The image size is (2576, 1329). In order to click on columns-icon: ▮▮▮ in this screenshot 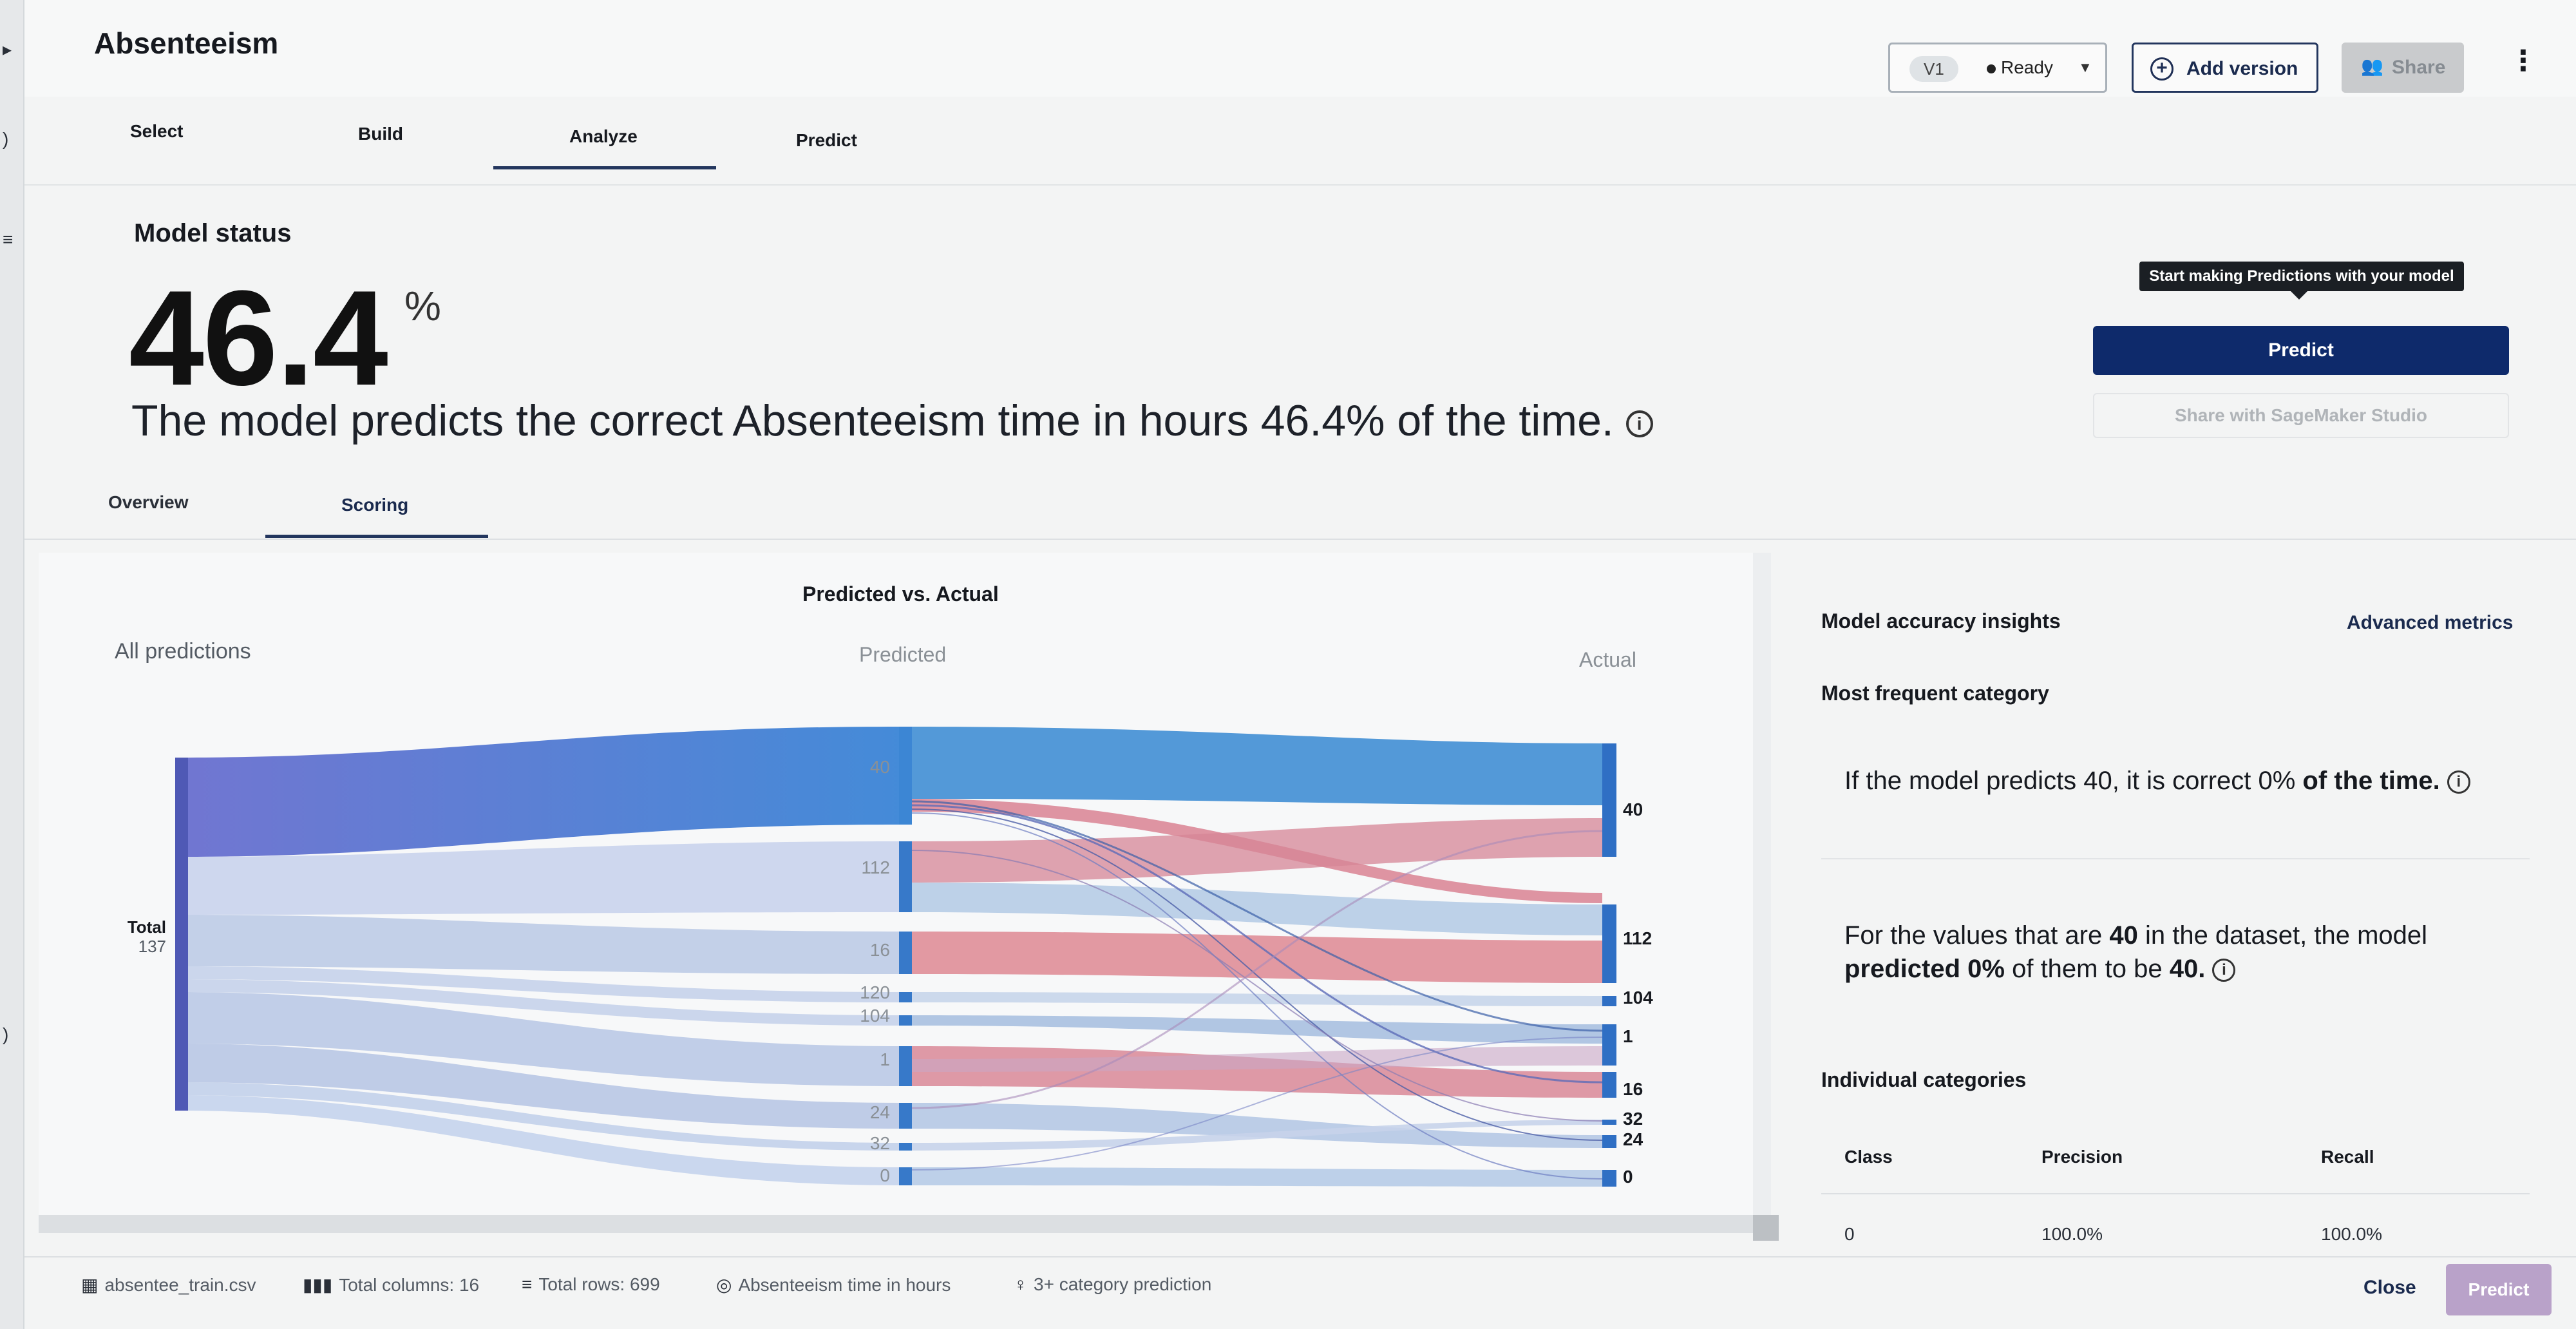, I will do `click(318, 1285)`.